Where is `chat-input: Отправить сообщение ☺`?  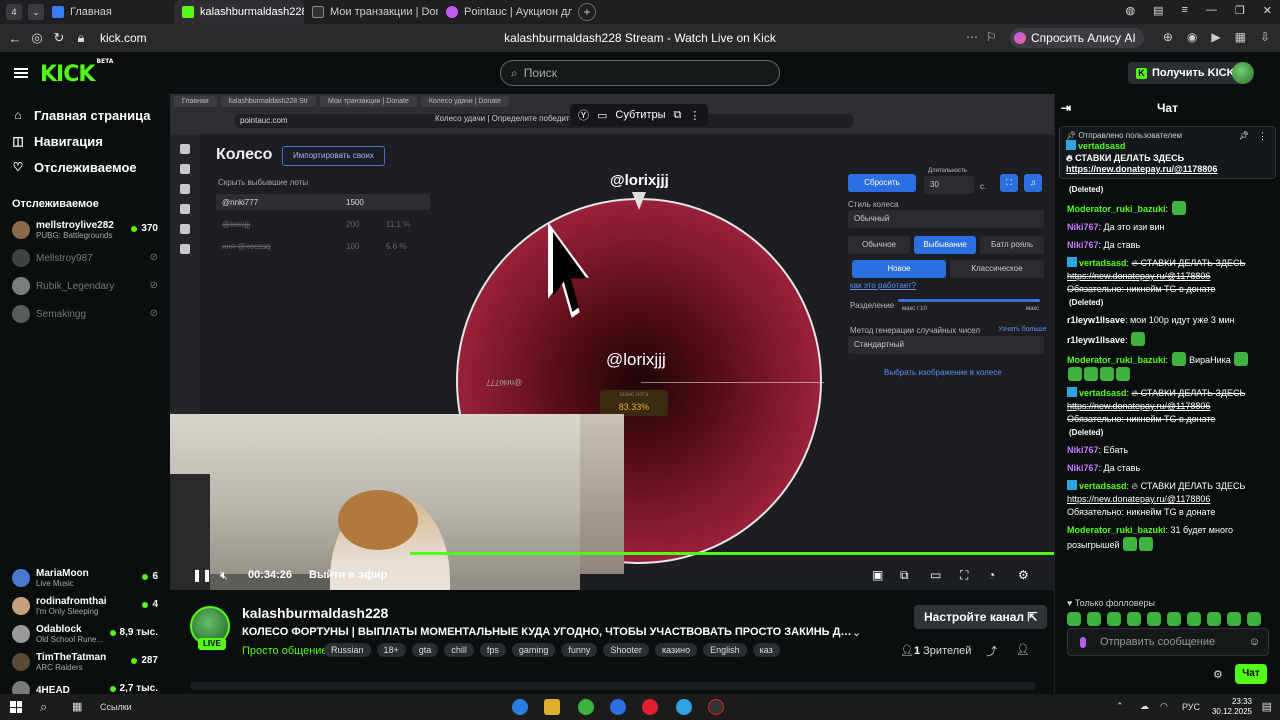
chat-input: Отправить сообщение ☺ is located at coordinates (1168, 642).